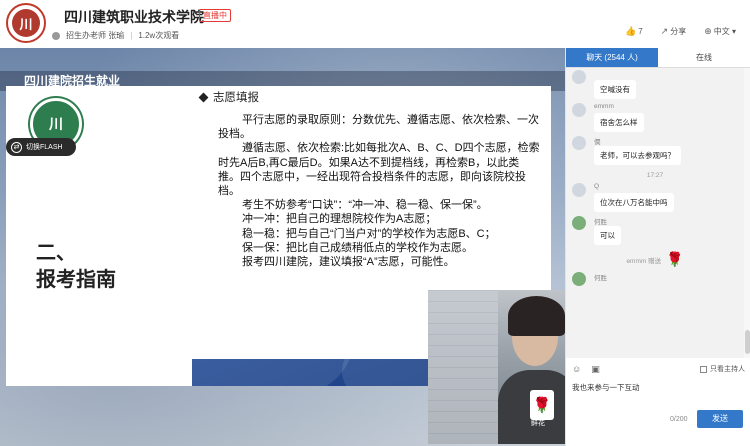 The image size is (750, 446). I want to click on scrollbar-thumb, so click(747, 342).